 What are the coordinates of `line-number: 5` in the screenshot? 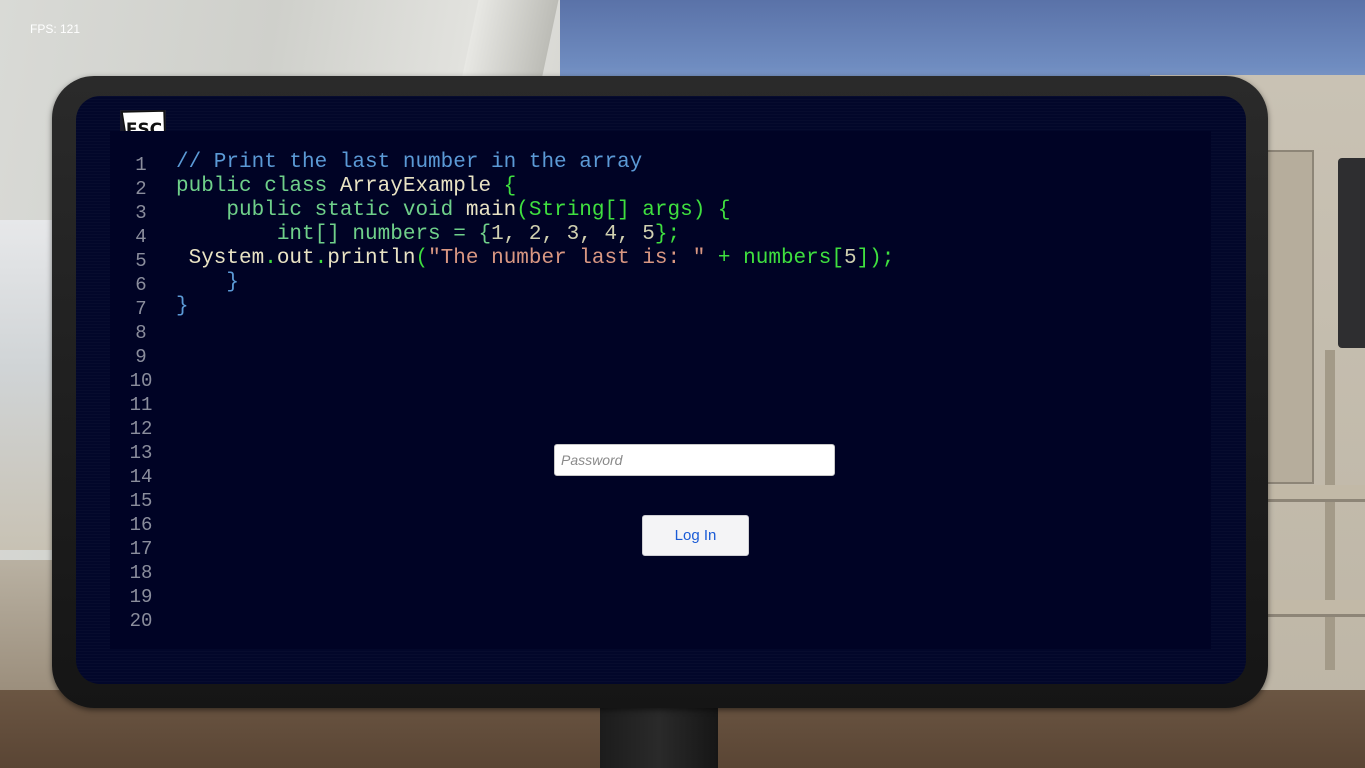 It's located at (141, 261).